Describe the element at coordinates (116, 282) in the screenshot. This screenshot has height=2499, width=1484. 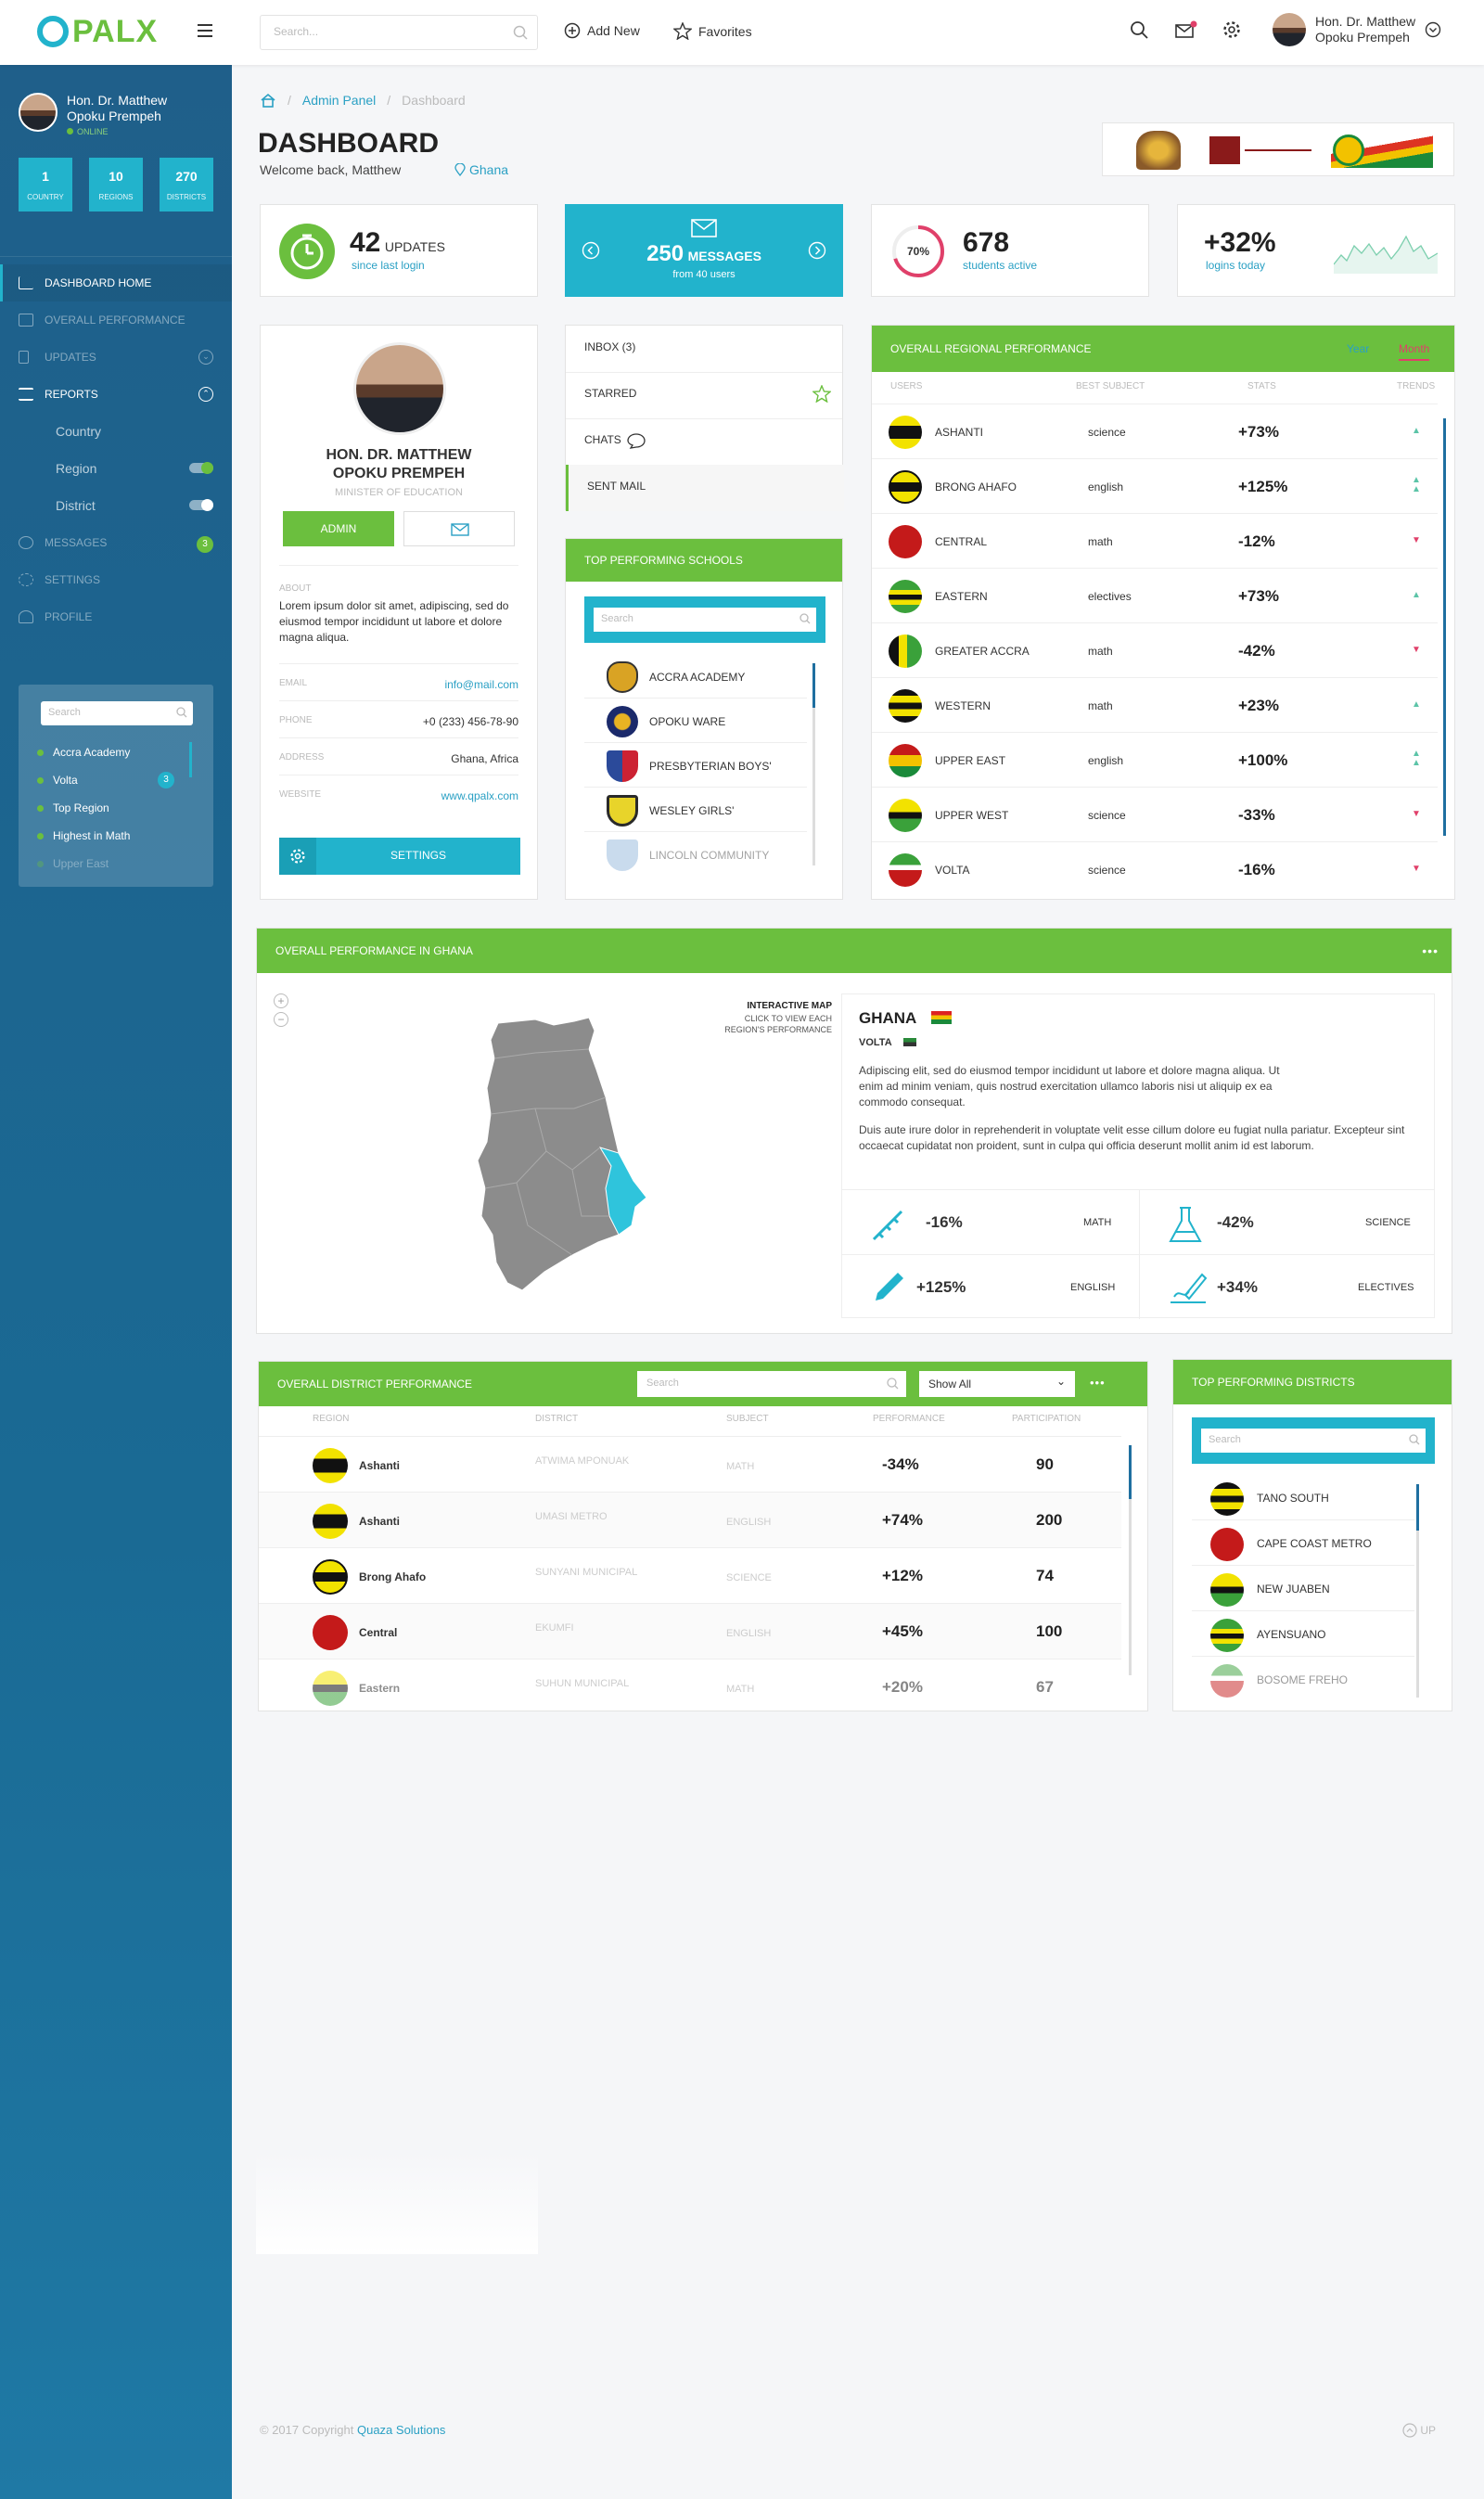
I see `nav-dashboard-home: DASHBOARD HOME` at that location.